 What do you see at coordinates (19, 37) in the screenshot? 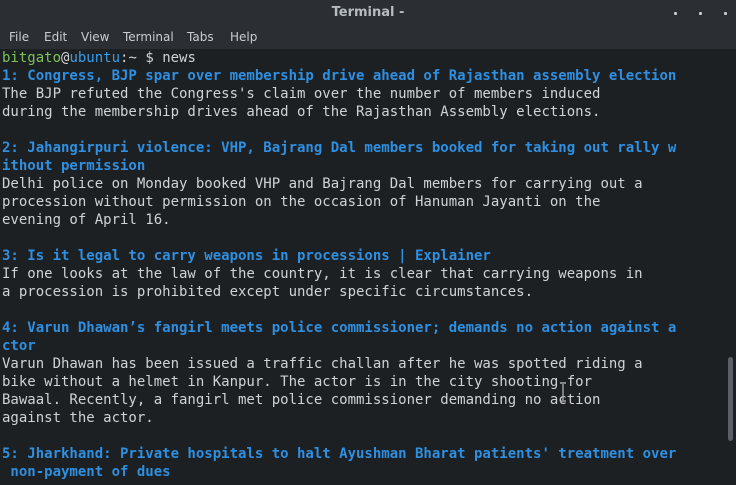
I see `menu-file: File` at bounding box center [19, 37].